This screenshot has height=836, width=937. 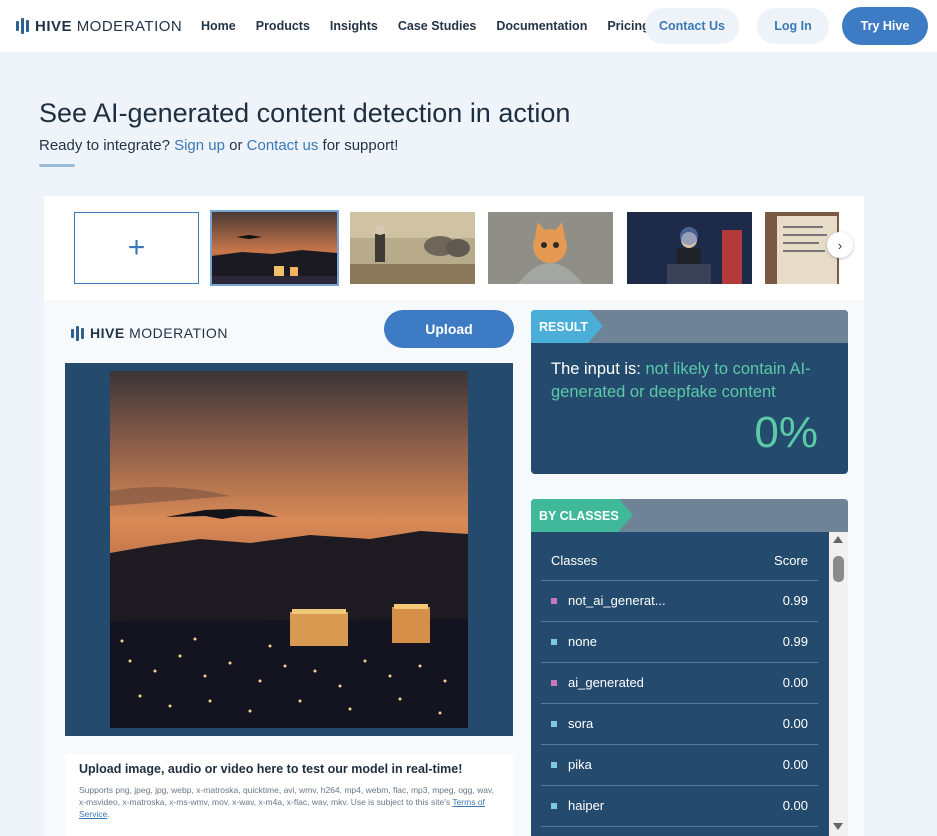 What do you see at coordinates (838, 684) in the screenshot?
I see `classes-scrollbar` at bounding box center [838, 684].